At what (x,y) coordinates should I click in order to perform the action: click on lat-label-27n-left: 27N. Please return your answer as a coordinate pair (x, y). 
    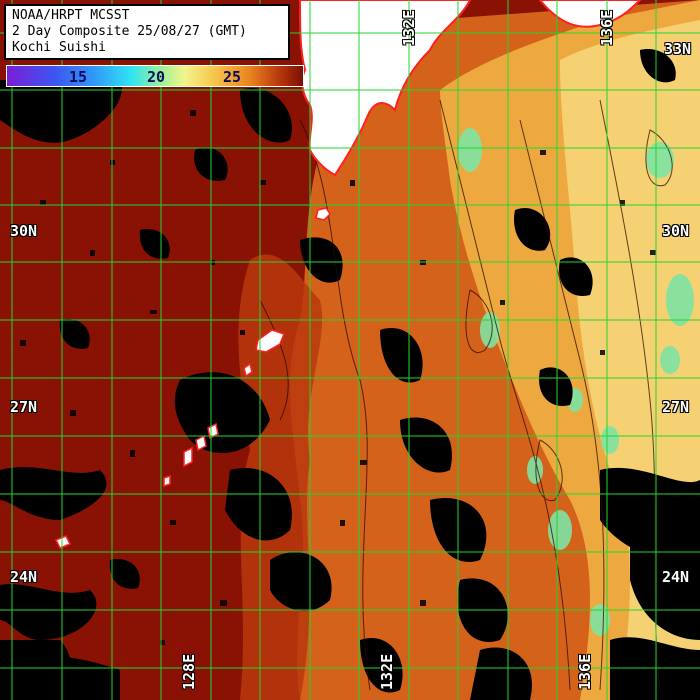
    Looking at the image, I should click on (24, 407).